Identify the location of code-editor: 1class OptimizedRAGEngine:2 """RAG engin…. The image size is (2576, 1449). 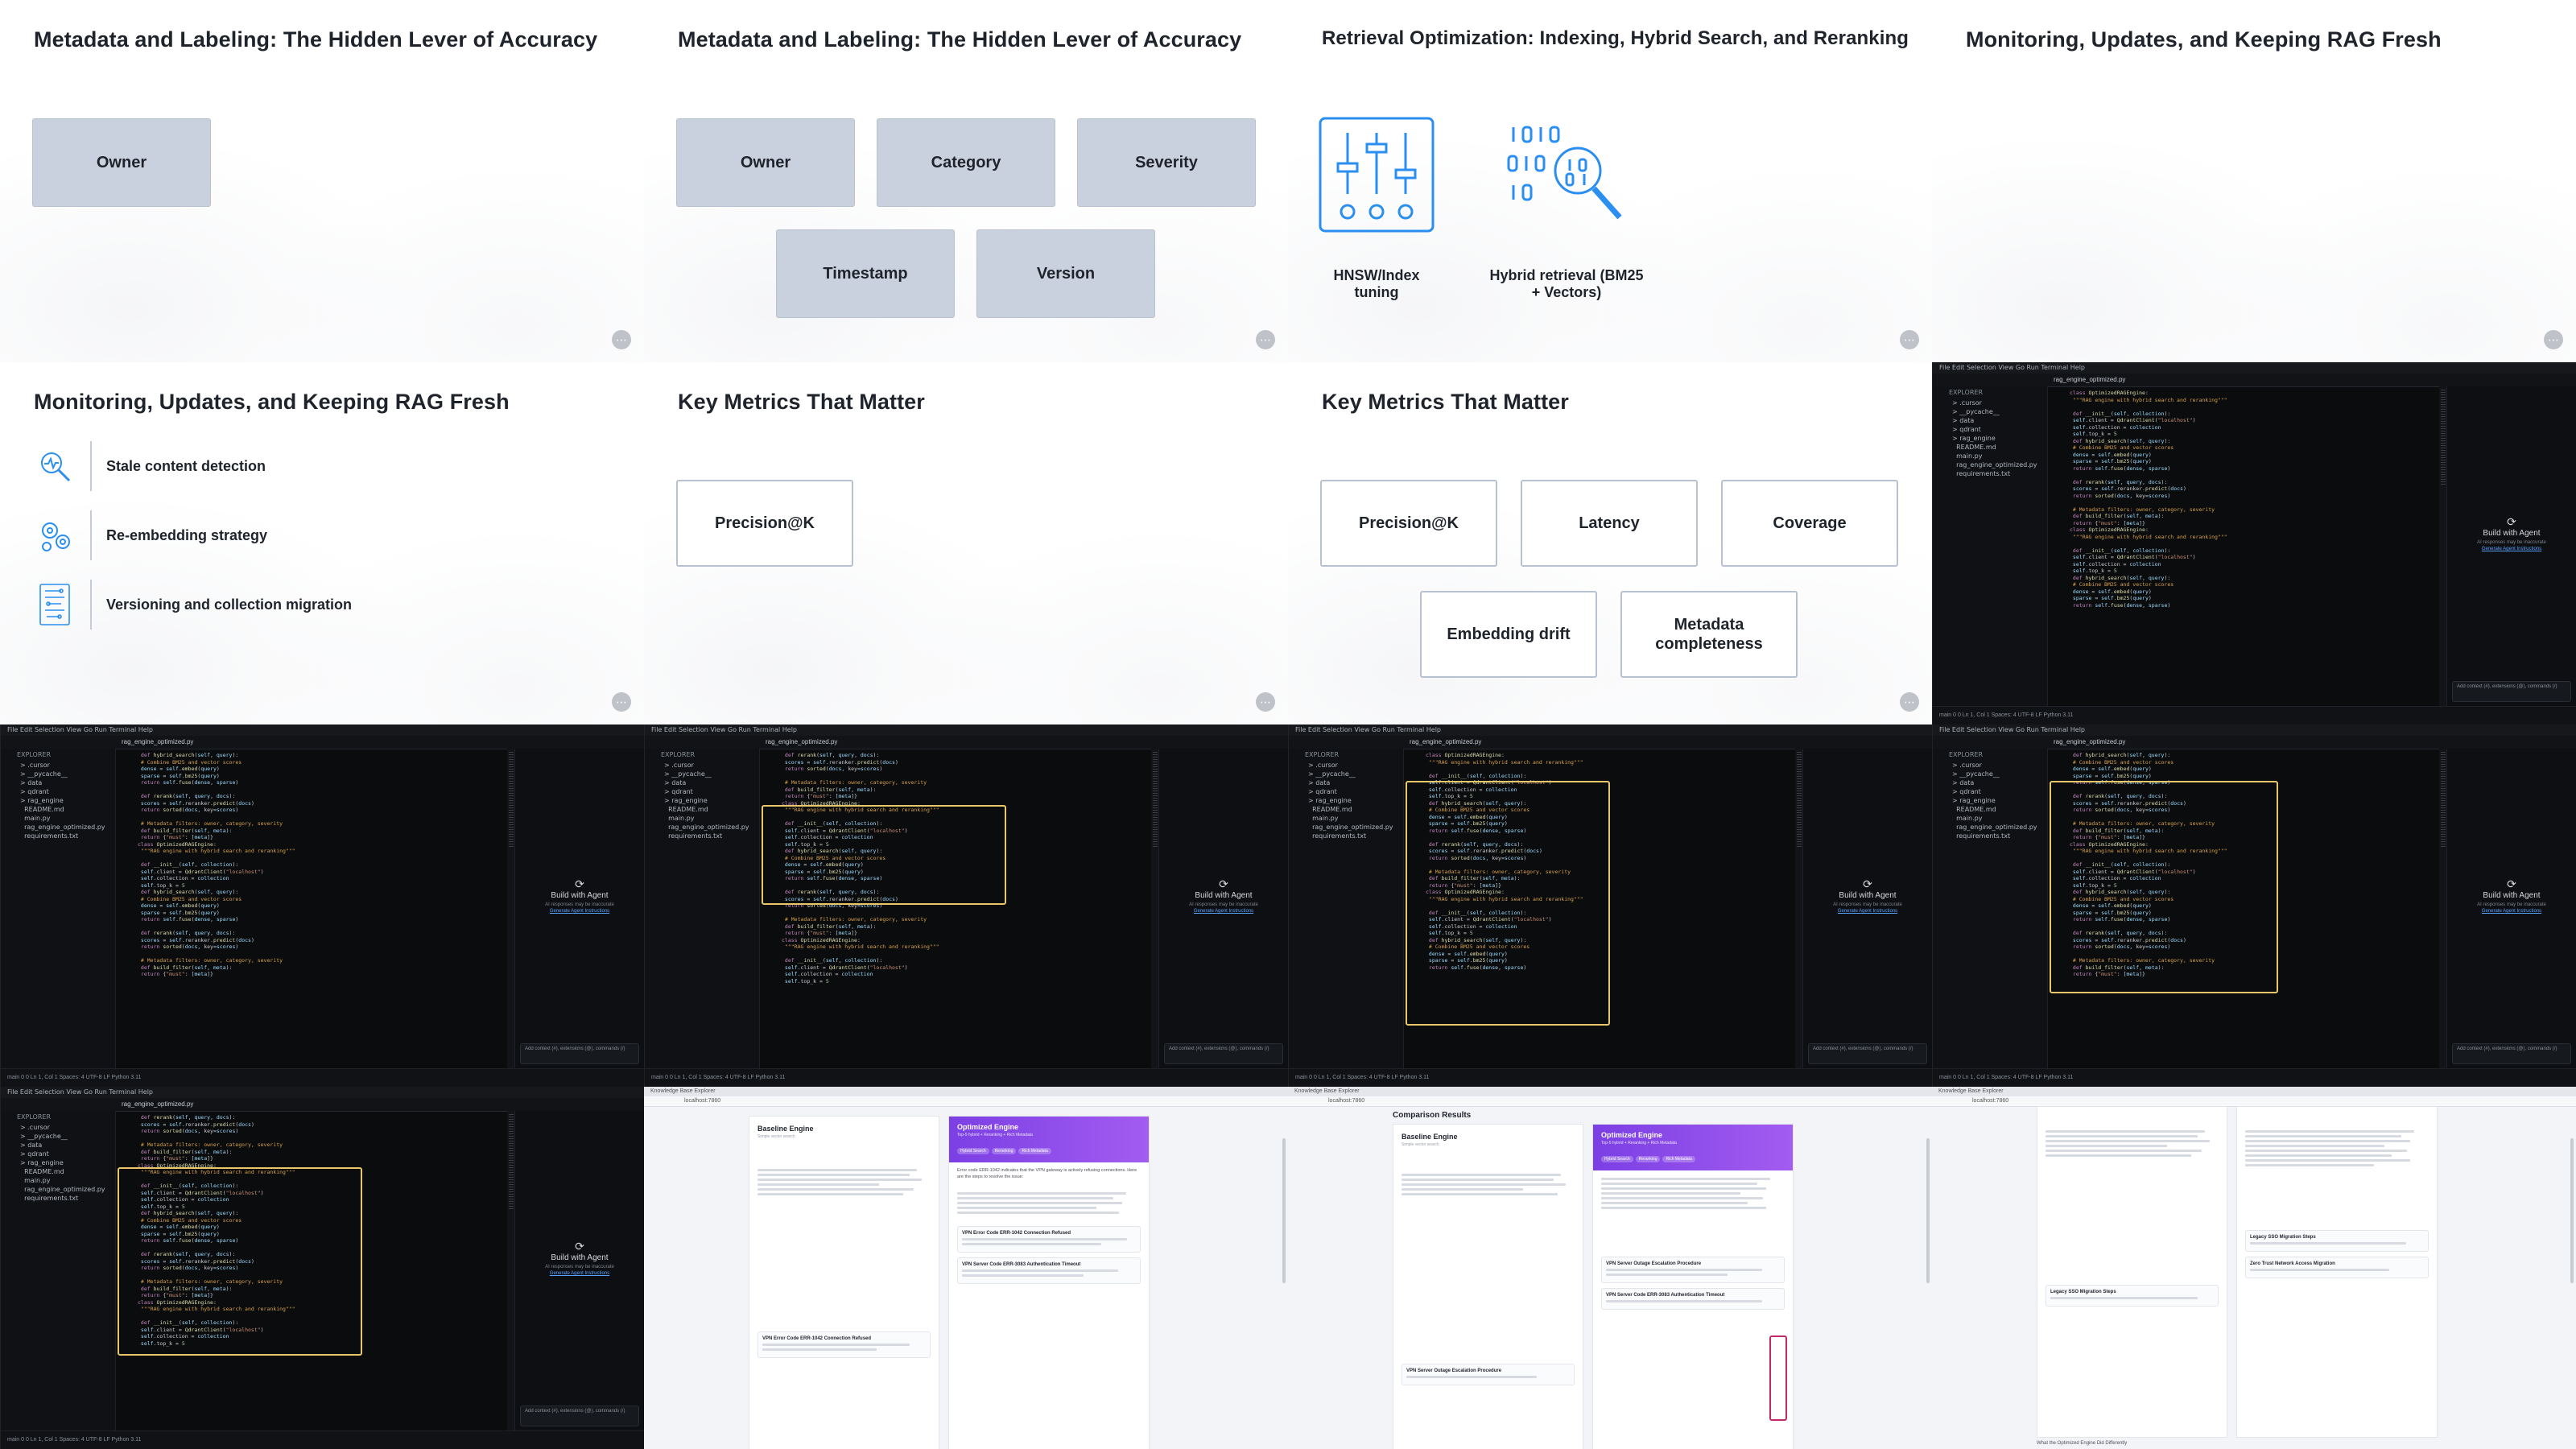
(2243, 546).